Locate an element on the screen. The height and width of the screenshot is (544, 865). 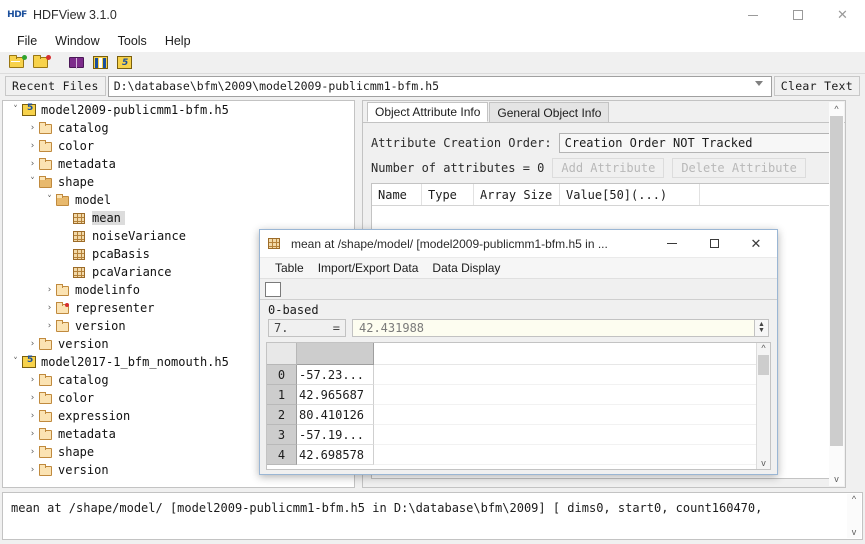
tree-item-catalog: › catalog is located at coordinates (178, 128).